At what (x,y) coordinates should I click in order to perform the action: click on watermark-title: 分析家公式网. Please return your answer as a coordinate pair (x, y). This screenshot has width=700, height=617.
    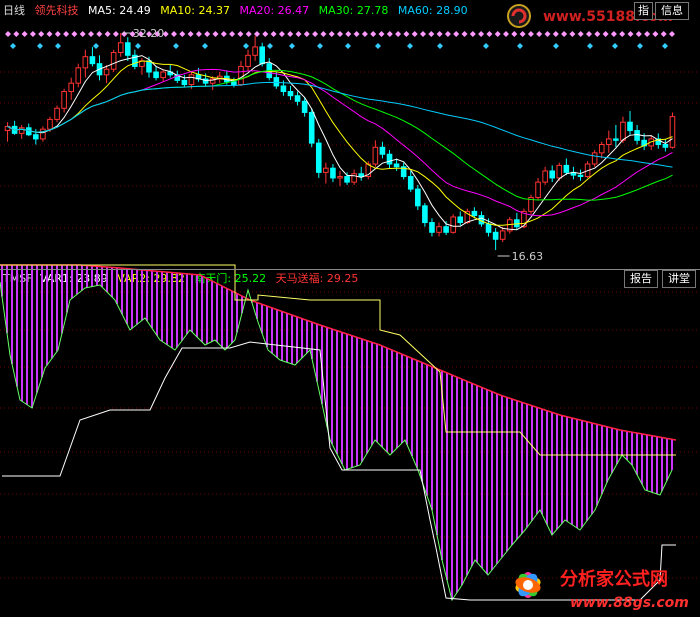
    Looking at the image, I should click on (614, 579).